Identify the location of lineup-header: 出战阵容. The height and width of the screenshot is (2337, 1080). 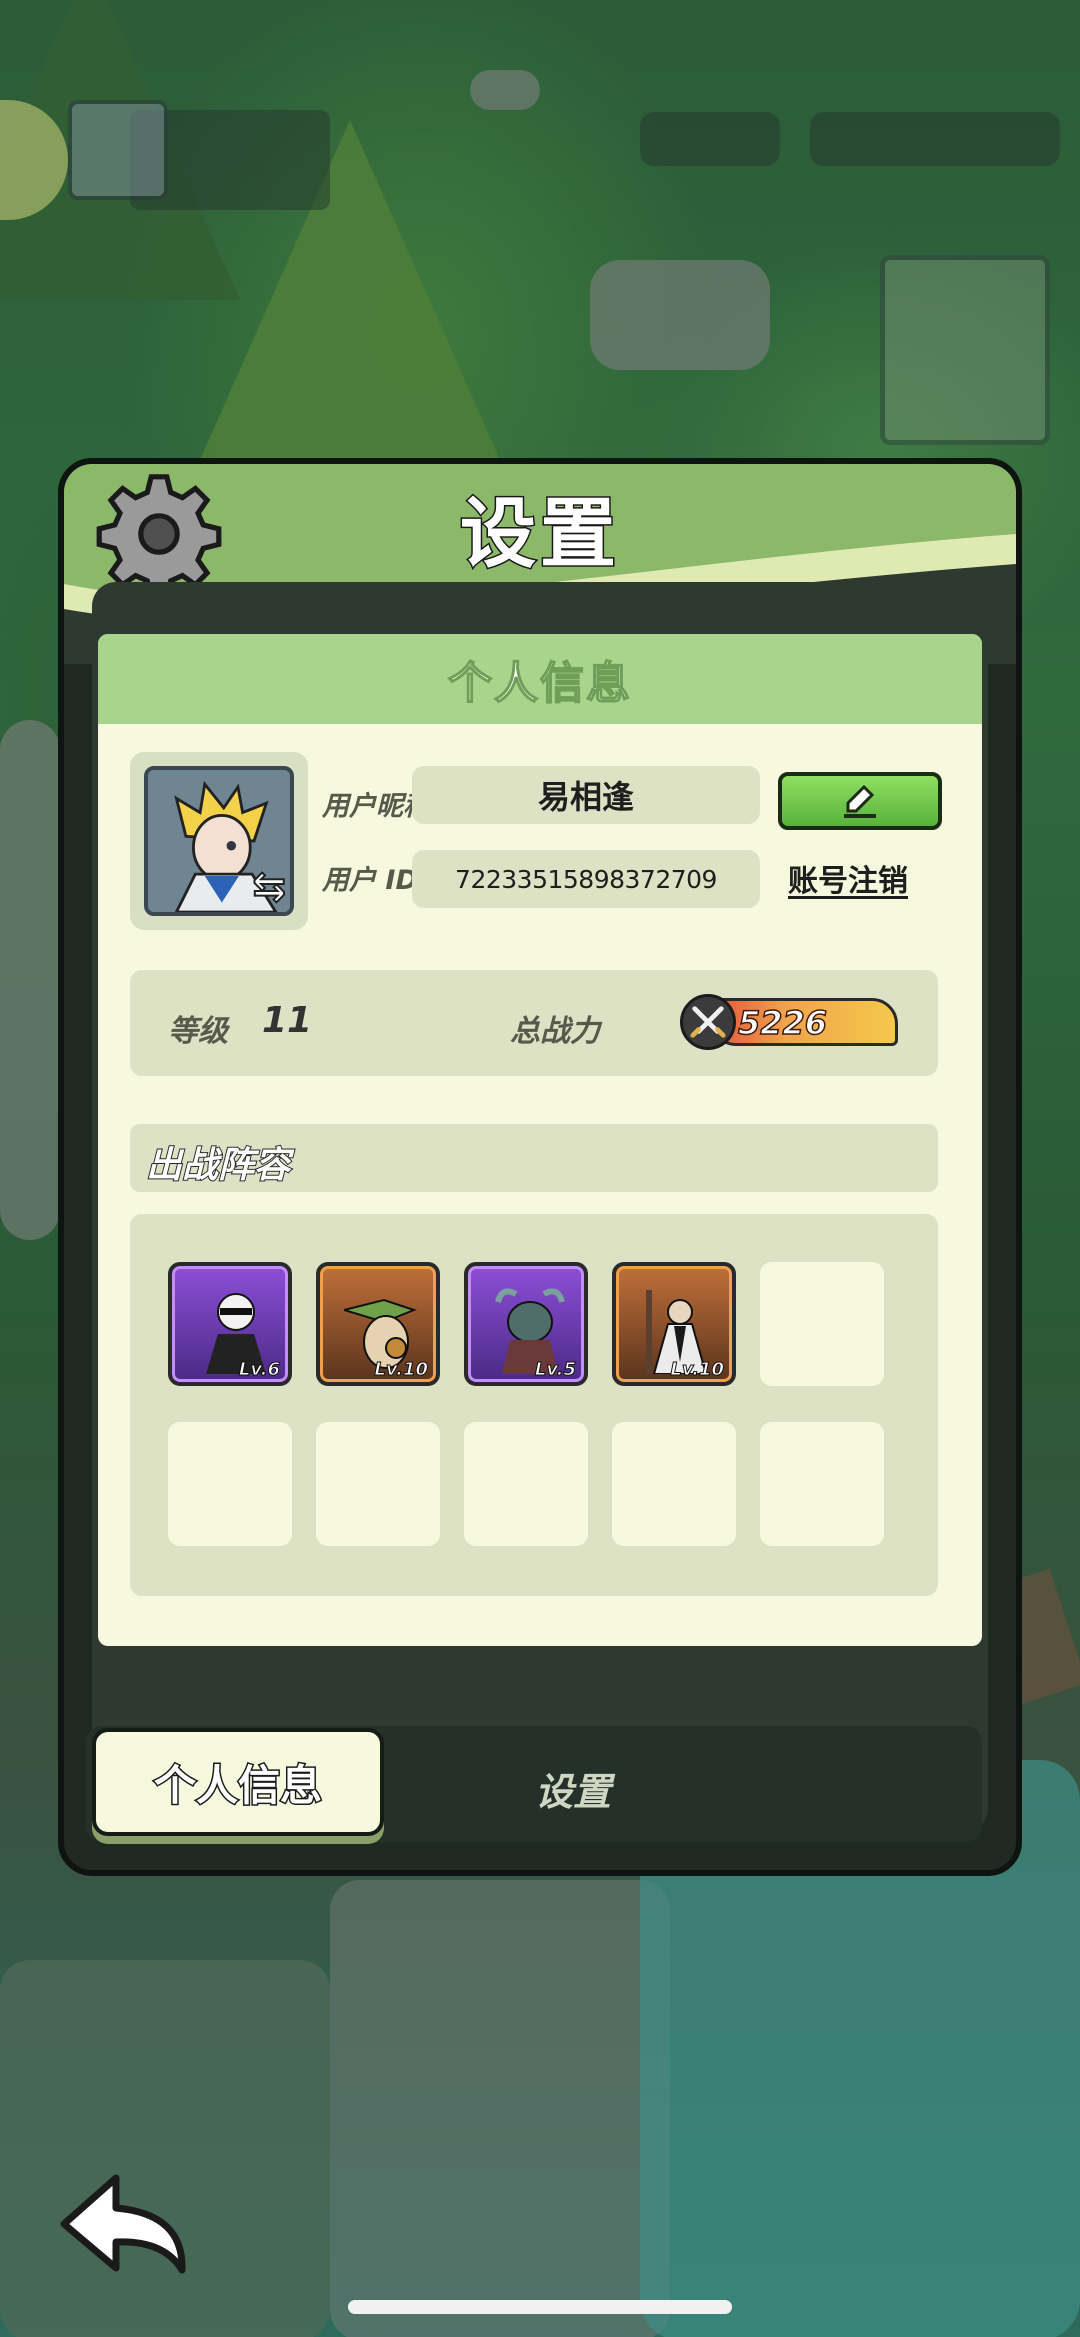
(534, 1158).